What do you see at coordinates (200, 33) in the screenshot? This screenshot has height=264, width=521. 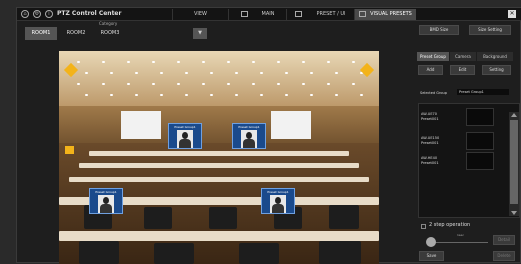 I see `category-dropdown: ▼` at bounding box center [200, 33].